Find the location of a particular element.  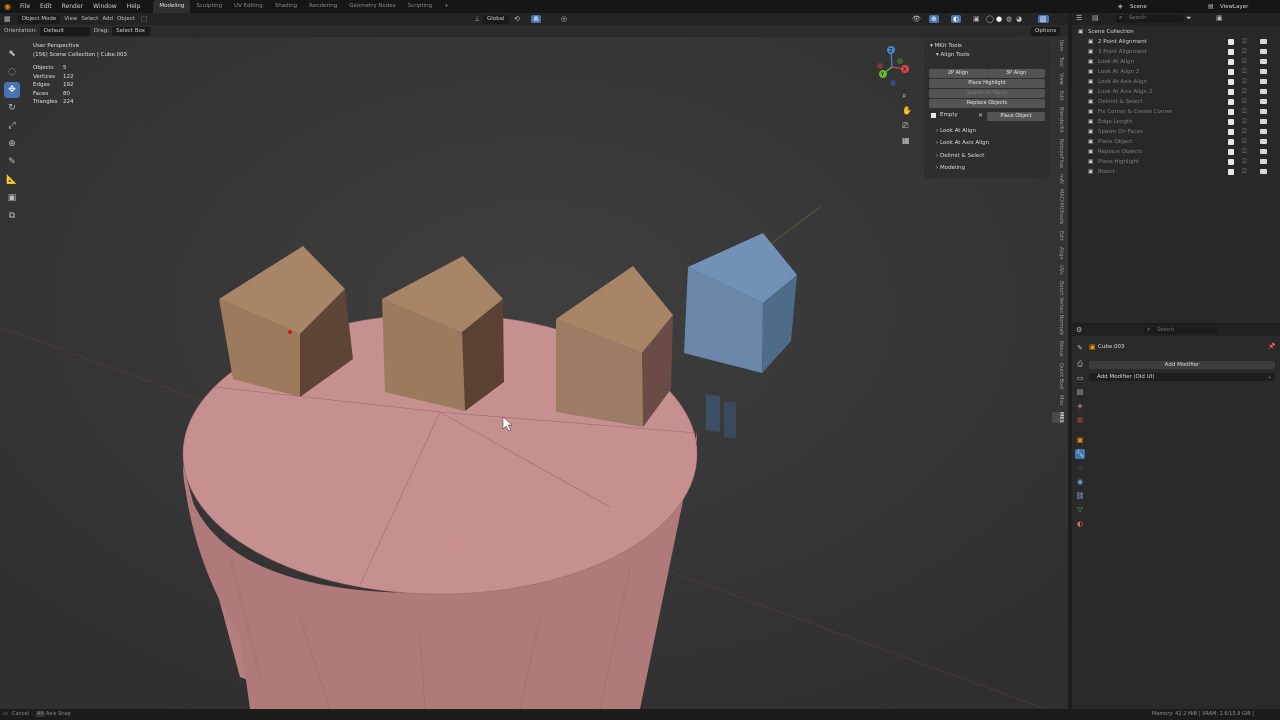

sidebar-tab: Align is located at coordinates (1058, 253).